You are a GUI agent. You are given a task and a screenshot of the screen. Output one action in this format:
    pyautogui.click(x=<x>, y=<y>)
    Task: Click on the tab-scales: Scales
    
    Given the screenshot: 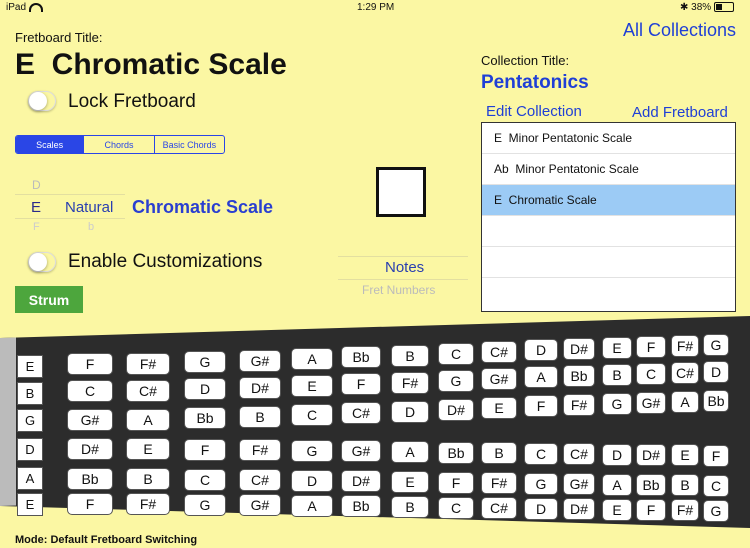 What is the action you would take?
    pyautogui.click(x=50, y=144)
    